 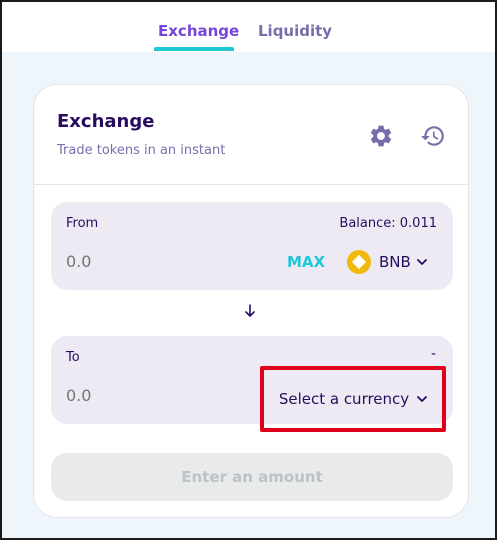 I want to click on select-currency-button: Select a currency, so click(x=353, y=399).